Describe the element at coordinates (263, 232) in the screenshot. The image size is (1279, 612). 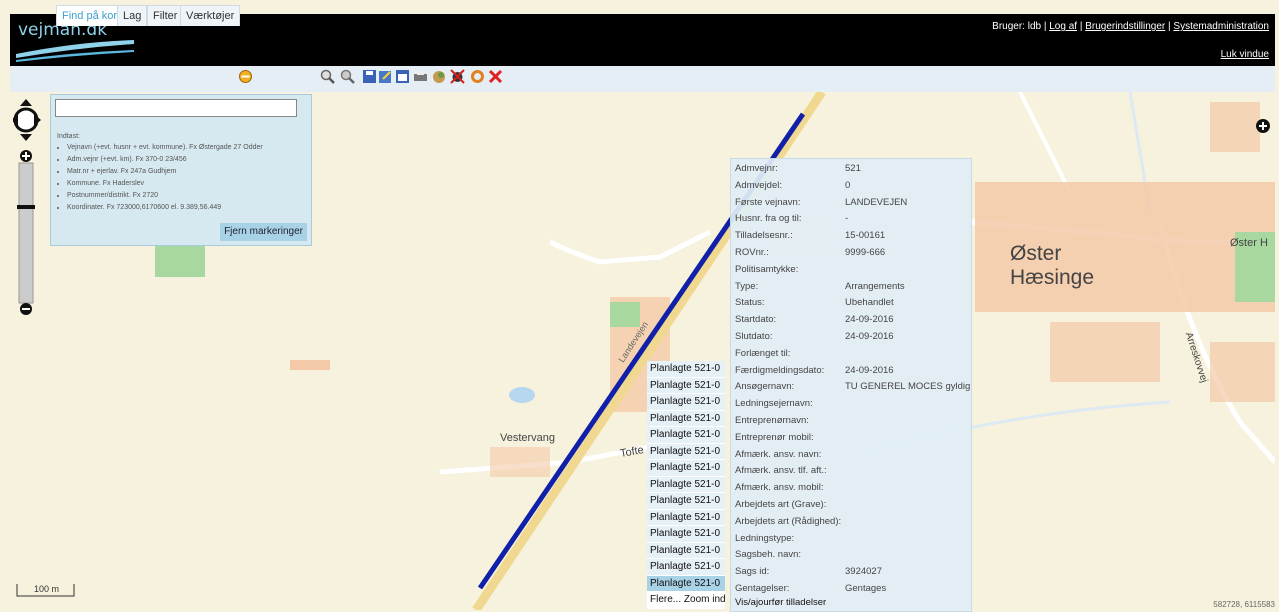
I see `clear-markings-button: Fjern markeringer` at that location.